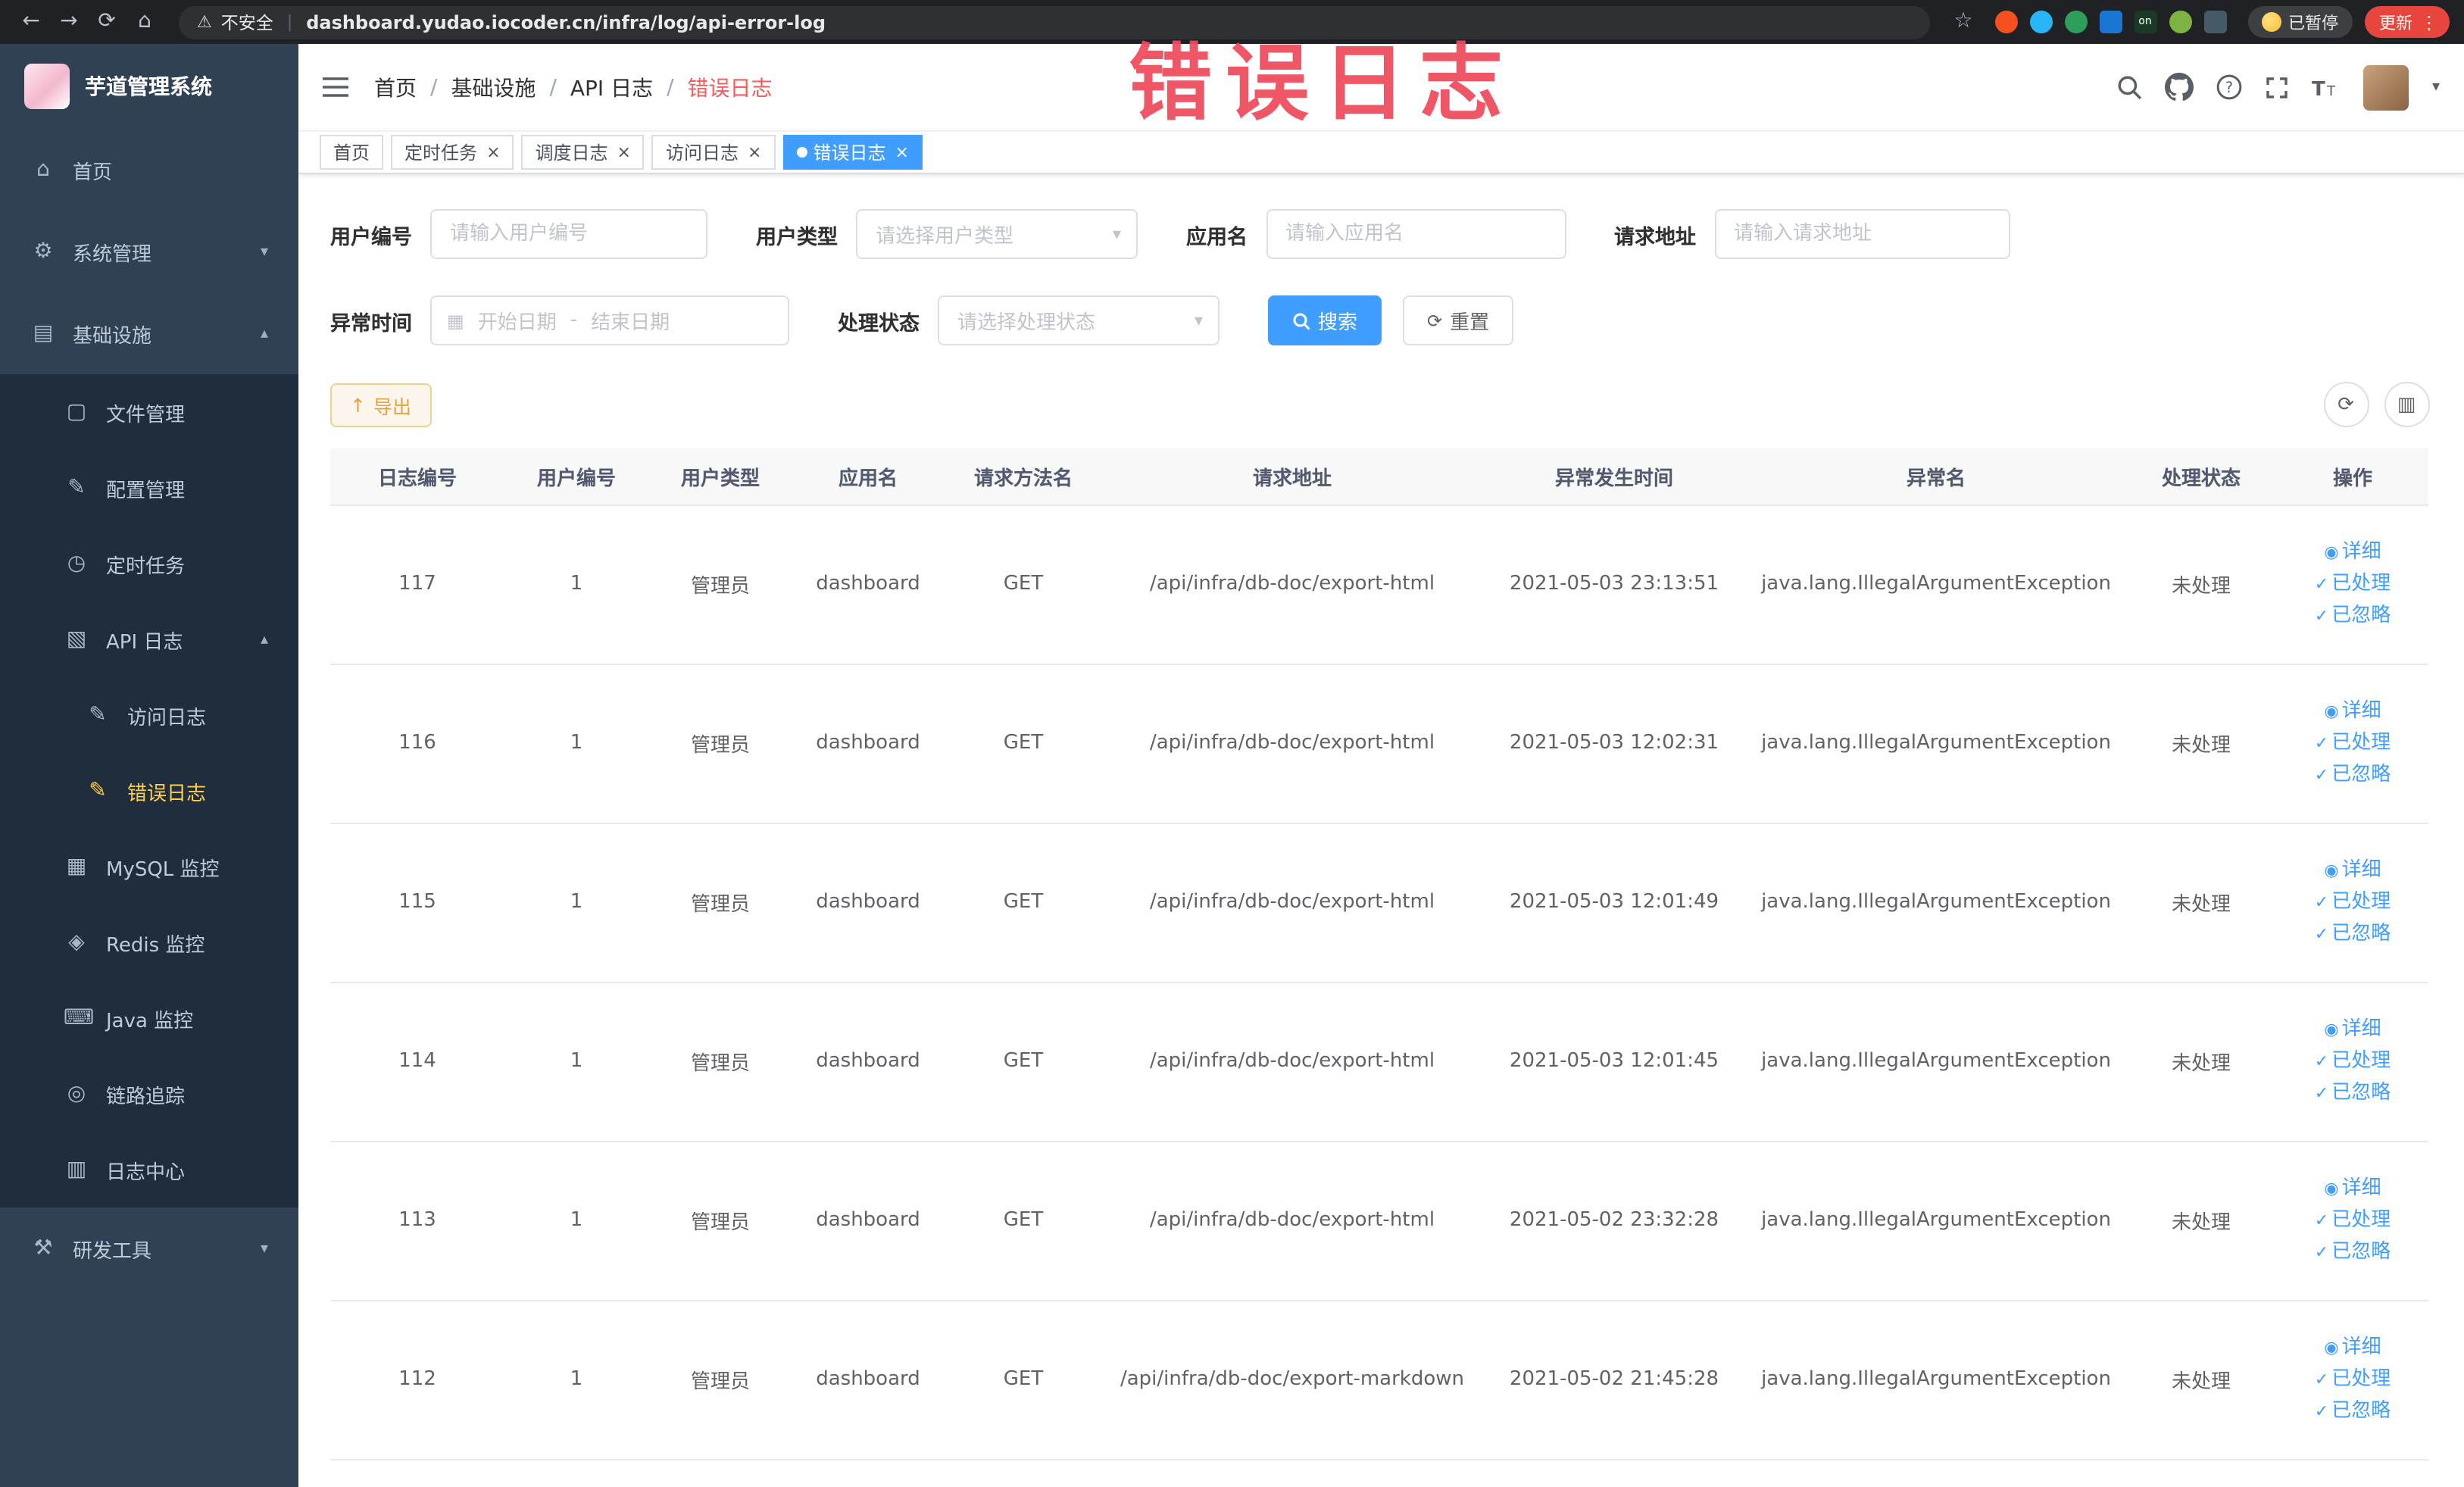 This screenshot has height=1487, width=2464. I want to click on refresh-icon: ⟳, so click(1435, 320).